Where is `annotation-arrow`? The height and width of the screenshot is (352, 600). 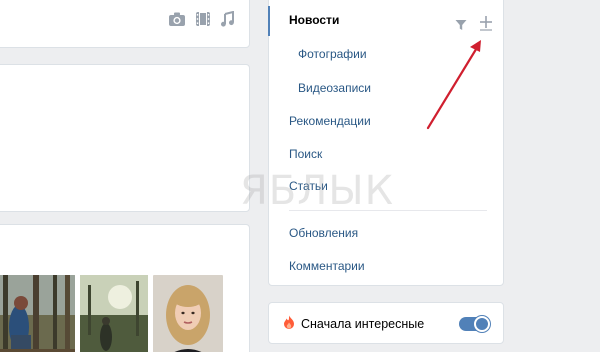
annotation-arrow is located at coordinates (453, 85).